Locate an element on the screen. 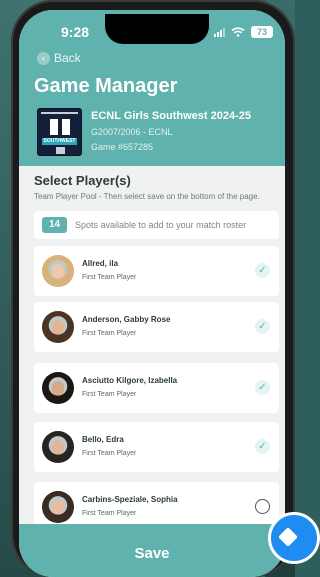 The height and width of the screenshot is (577, 320). team-logo-text: SOUTHWEST is located at coordinates (59, 141).